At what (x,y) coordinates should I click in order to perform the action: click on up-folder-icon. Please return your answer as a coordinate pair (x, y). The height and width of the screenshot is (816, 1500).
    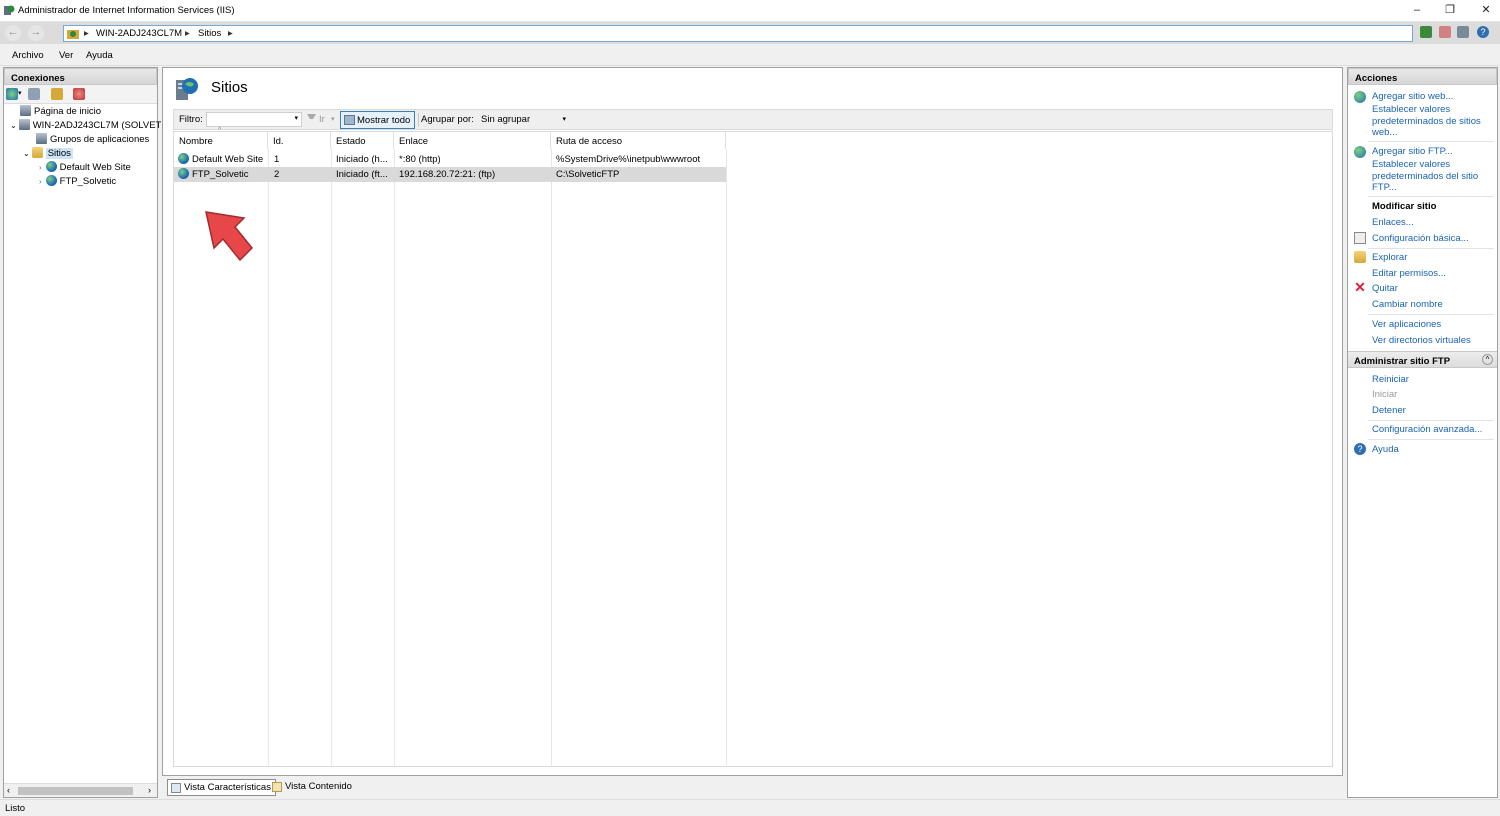
    Looking at the image, I should click on (57, 94).